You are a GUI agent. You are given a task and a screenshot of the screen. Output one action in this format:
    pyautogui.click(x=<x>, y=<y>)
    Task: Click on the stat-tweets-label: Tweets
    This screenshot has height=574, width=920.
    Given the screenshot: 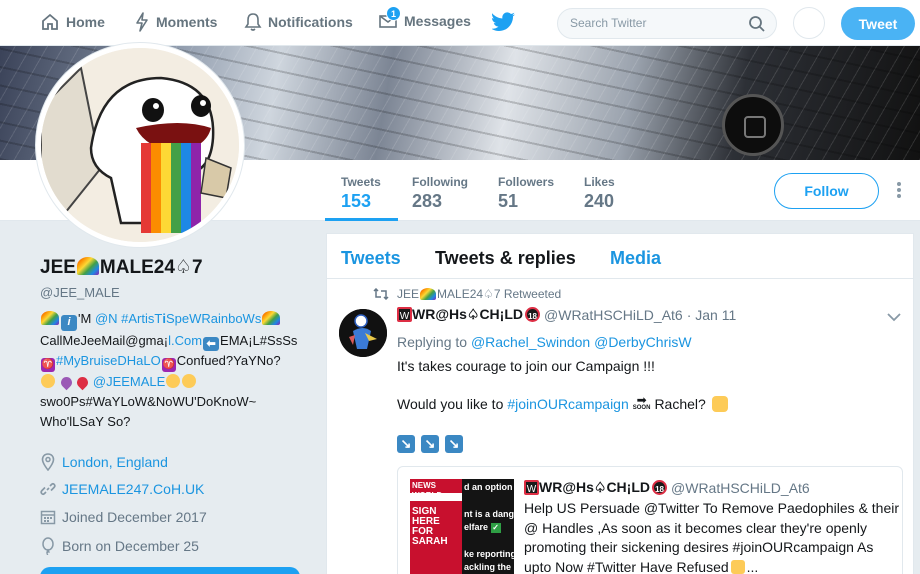 What is the action you would take?
    pyautogui.click(x=361, y=182)
    